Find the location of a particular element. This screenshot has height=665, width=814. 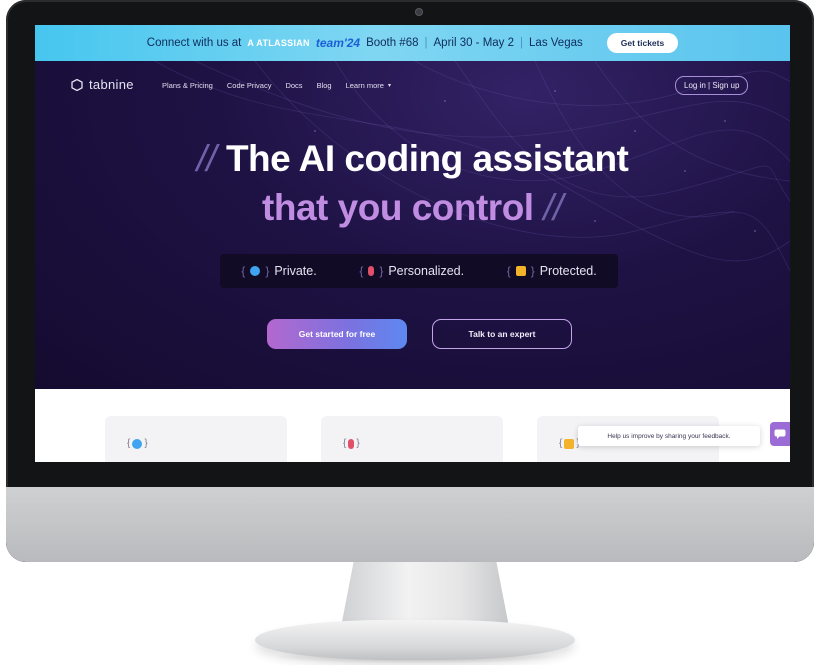

brand-logo: tabnine is located at coordinates (102, 84).